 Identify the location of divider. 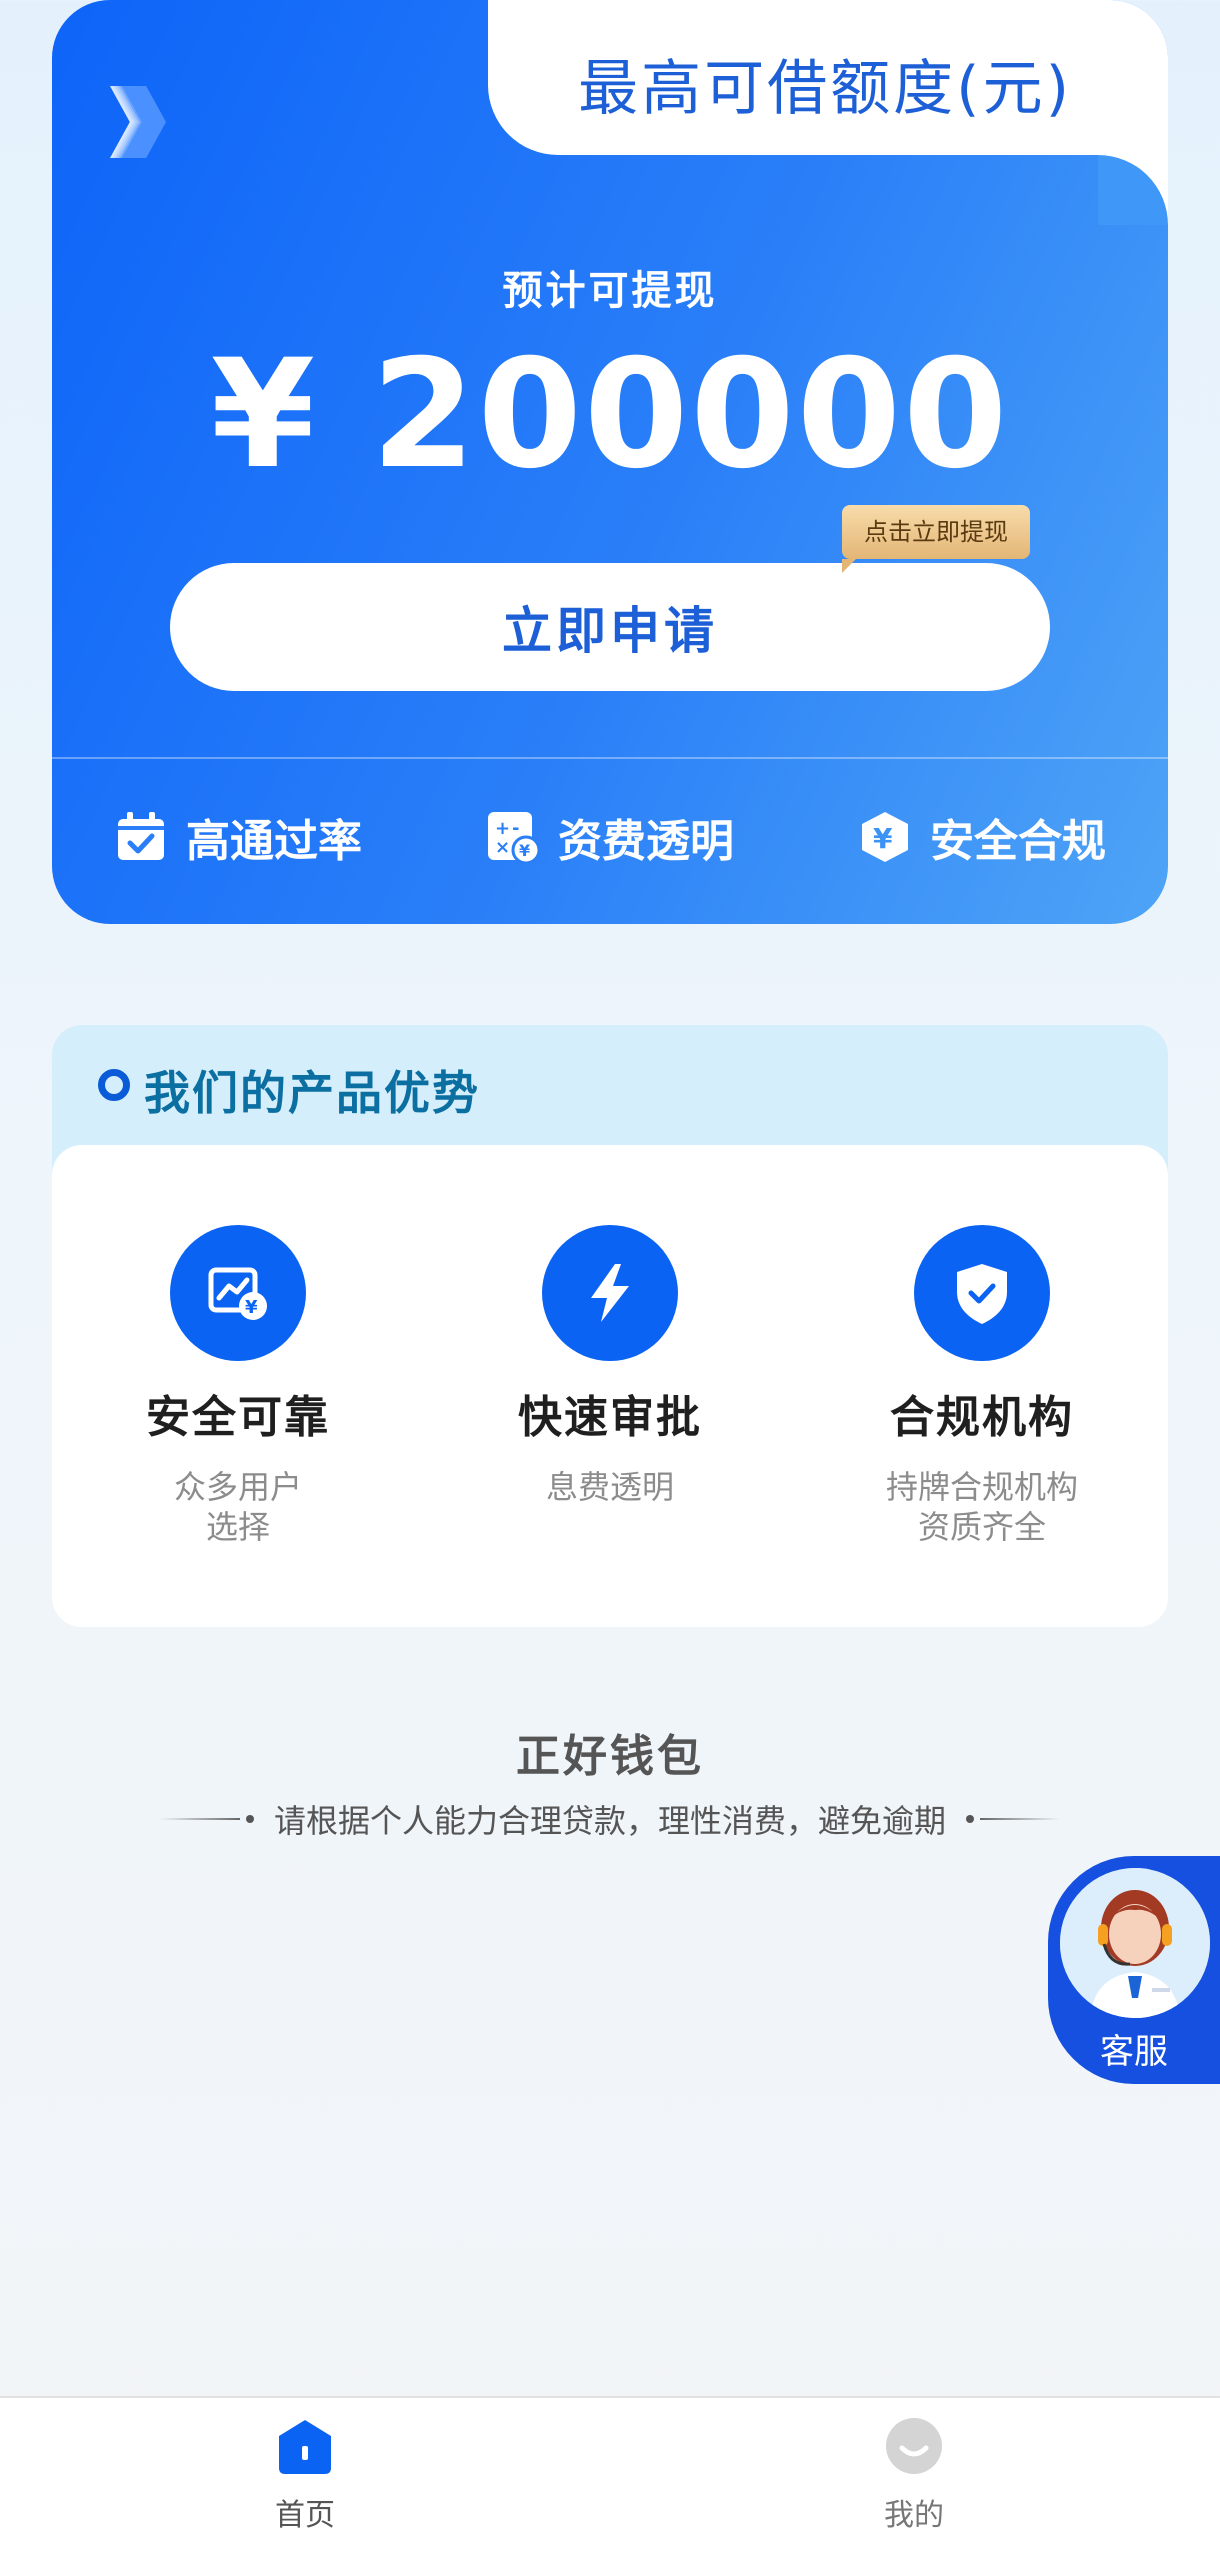
(610, 758).